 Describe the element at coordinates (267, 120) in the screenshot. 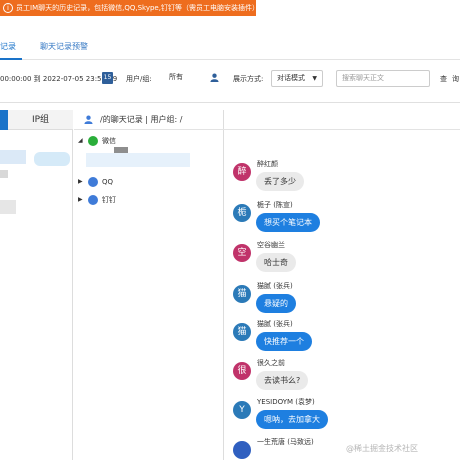

I see `chat-header: /的聊天记录 | 用户组: /` at that location.